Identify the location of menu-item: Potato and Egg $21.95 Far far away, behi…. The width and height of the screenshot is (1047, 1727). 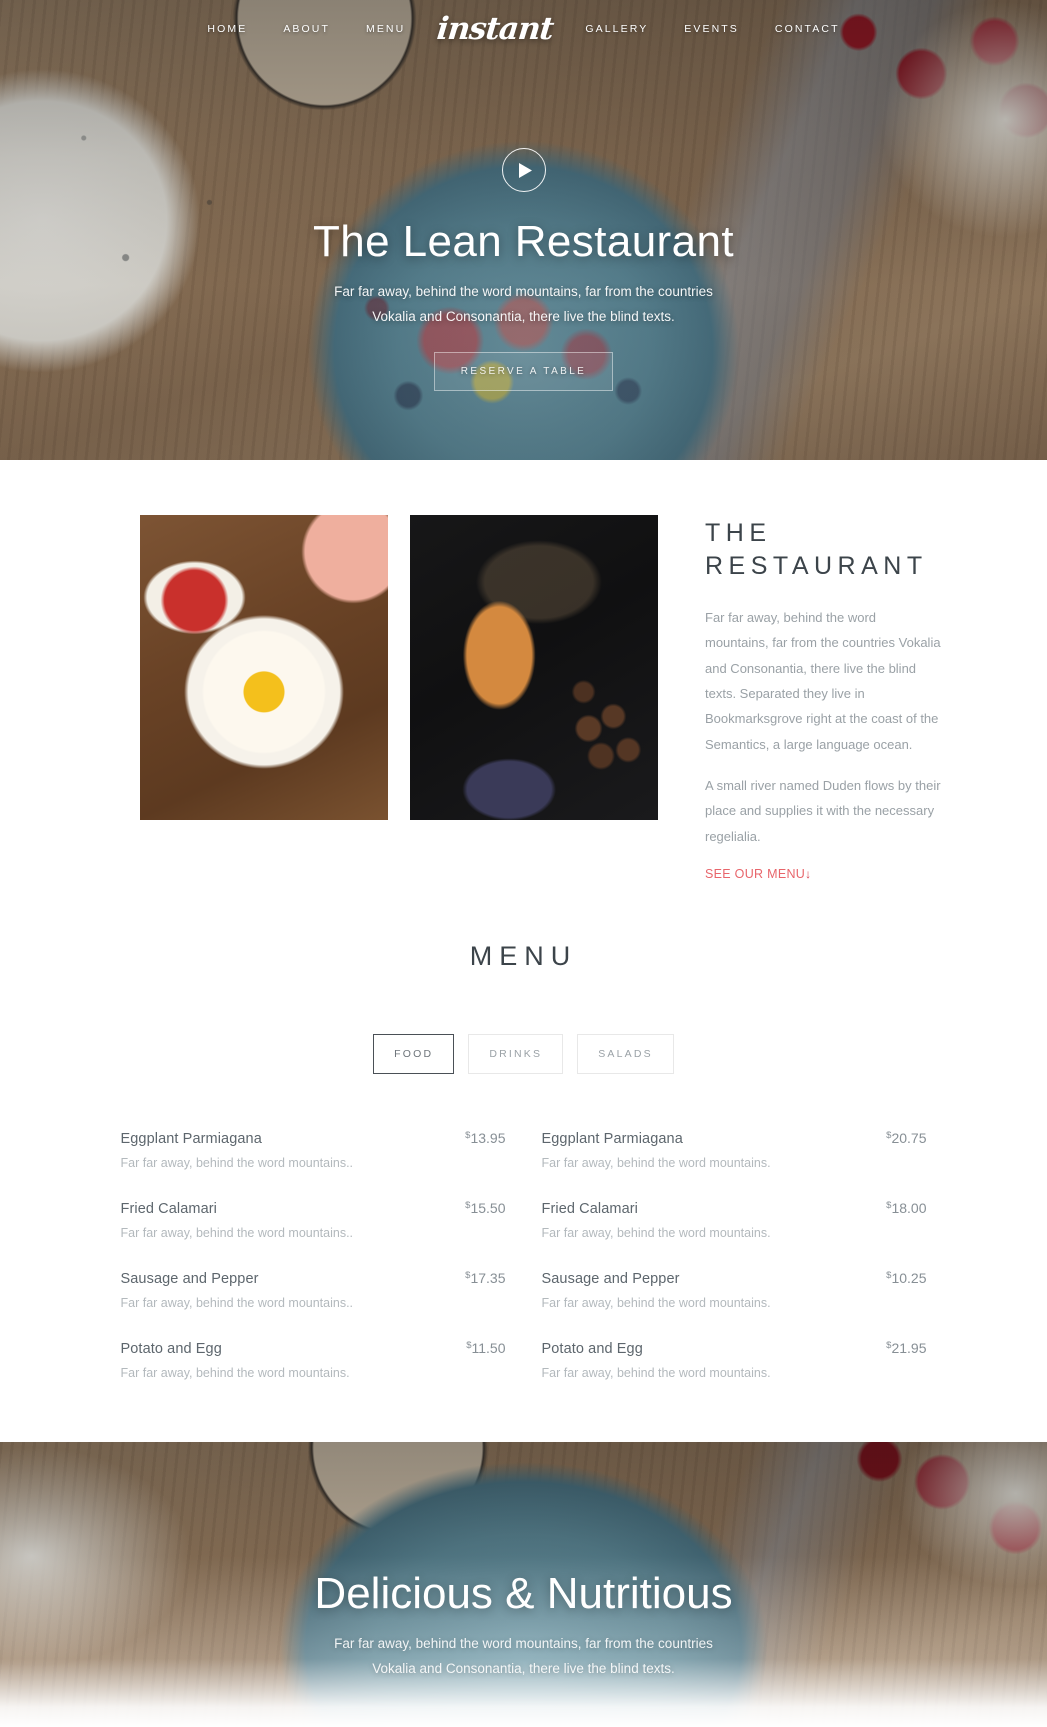
(734, 1360).